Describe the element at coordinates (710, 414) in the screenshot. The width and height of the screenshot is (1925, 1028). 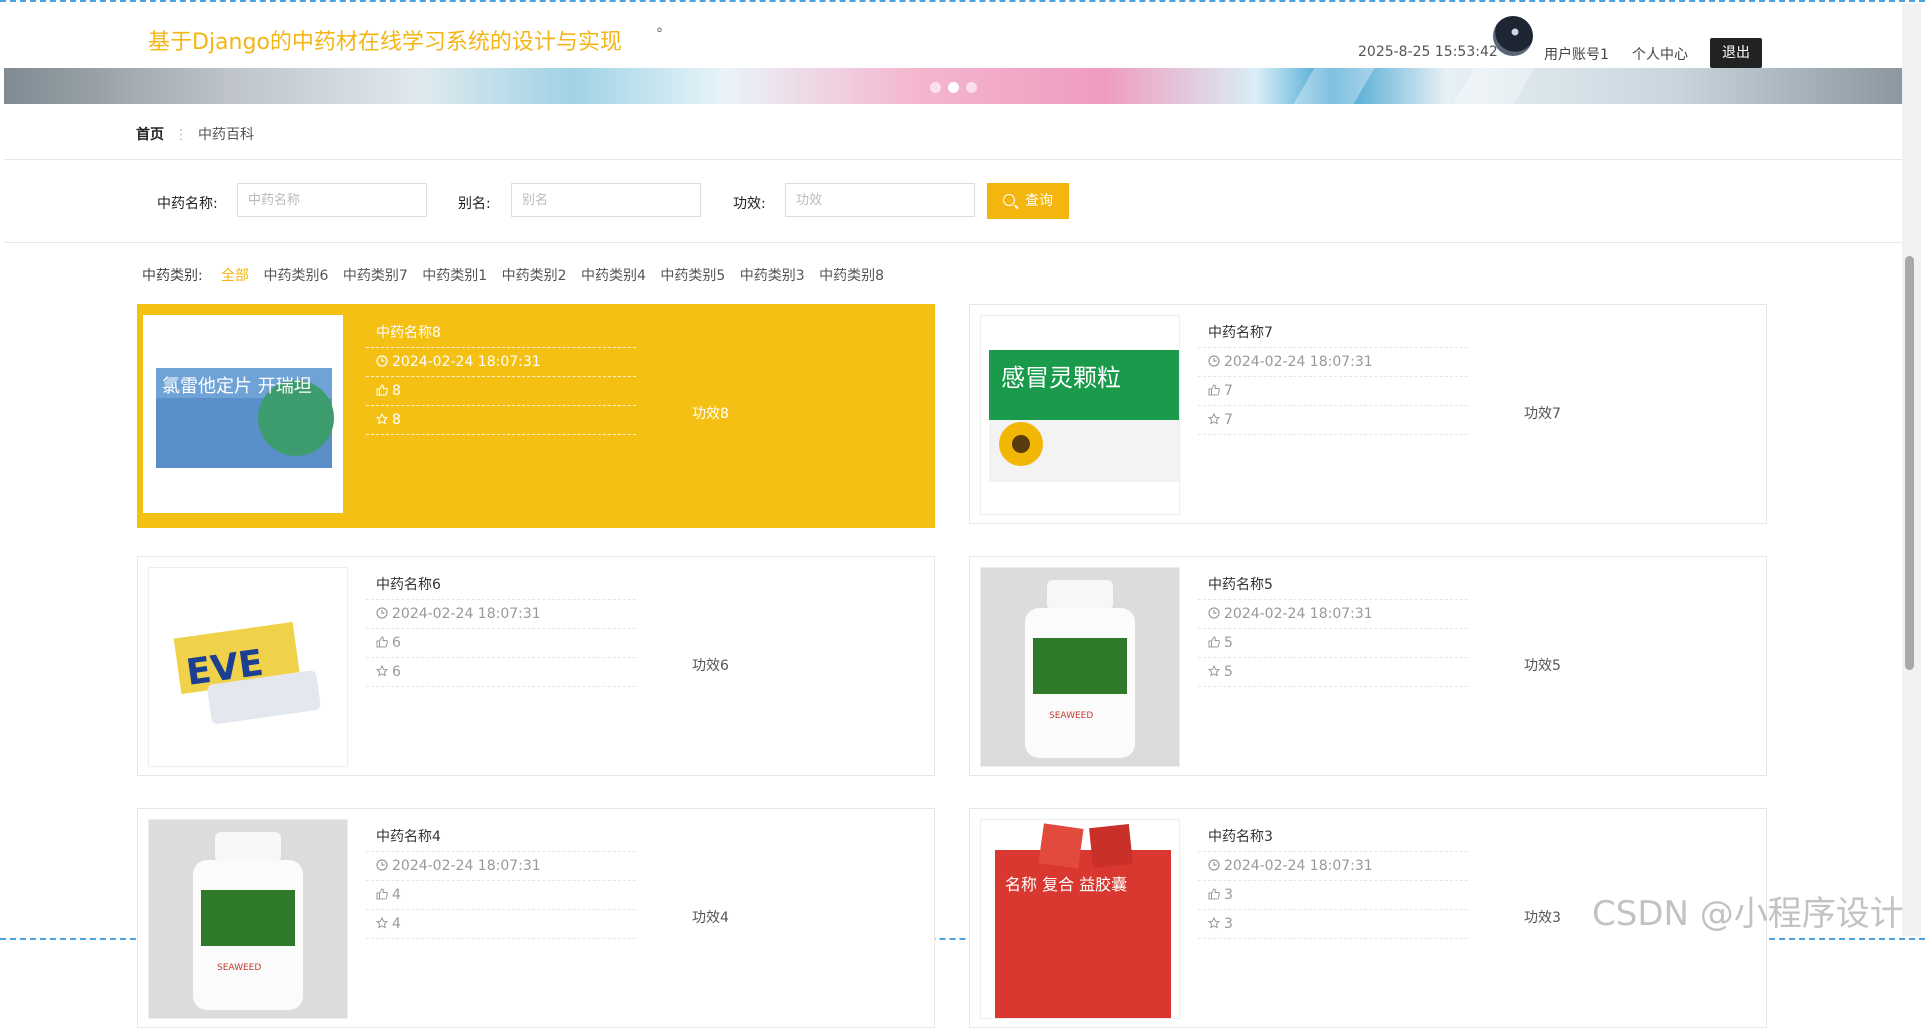
I see `herb-effect: 功效8` at that location.